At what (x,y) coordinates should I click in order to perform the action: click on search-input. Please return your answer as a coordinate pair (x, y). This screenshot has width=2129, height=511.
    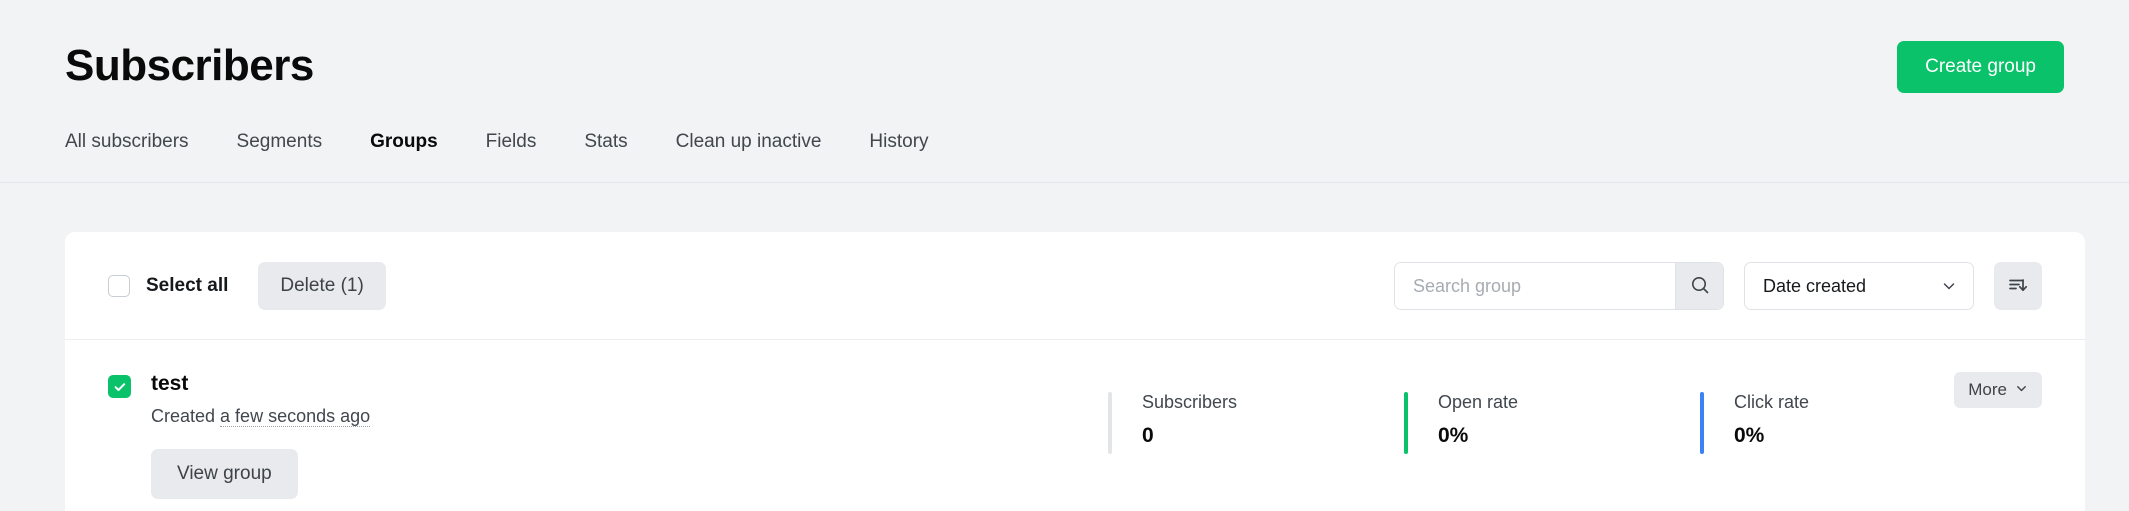
    Looking at the image, I should click on (1535, 286).